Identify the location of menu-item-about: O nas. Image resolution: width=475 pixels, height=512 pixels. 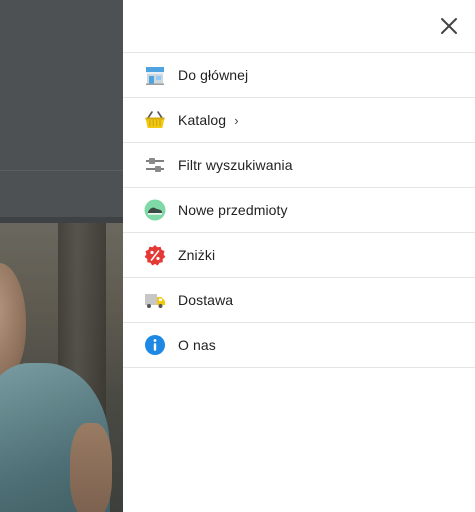
(299, 345).